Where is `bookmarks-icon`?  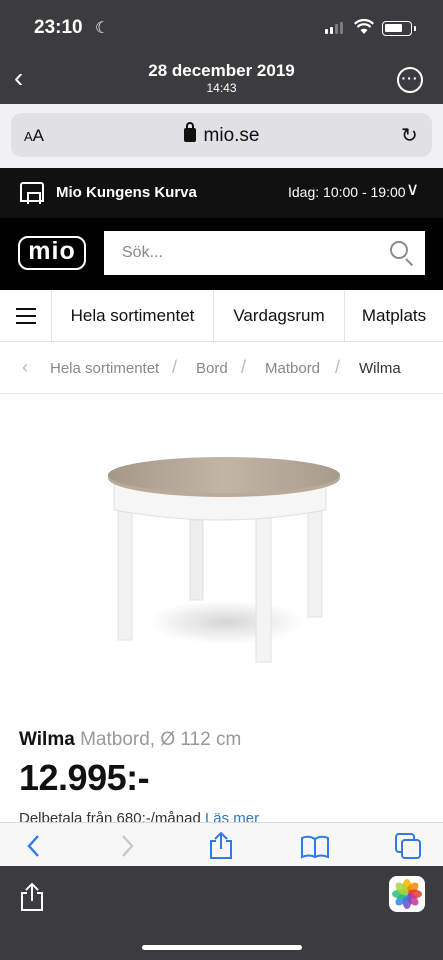 bookmarks-icon is located at coordinates (315, 847).